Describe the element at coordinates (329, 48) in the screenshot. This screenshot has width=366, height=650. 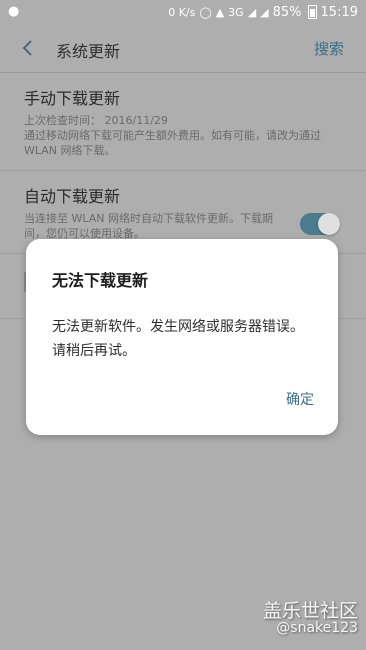
I see `search-button: 搜索` at that location.